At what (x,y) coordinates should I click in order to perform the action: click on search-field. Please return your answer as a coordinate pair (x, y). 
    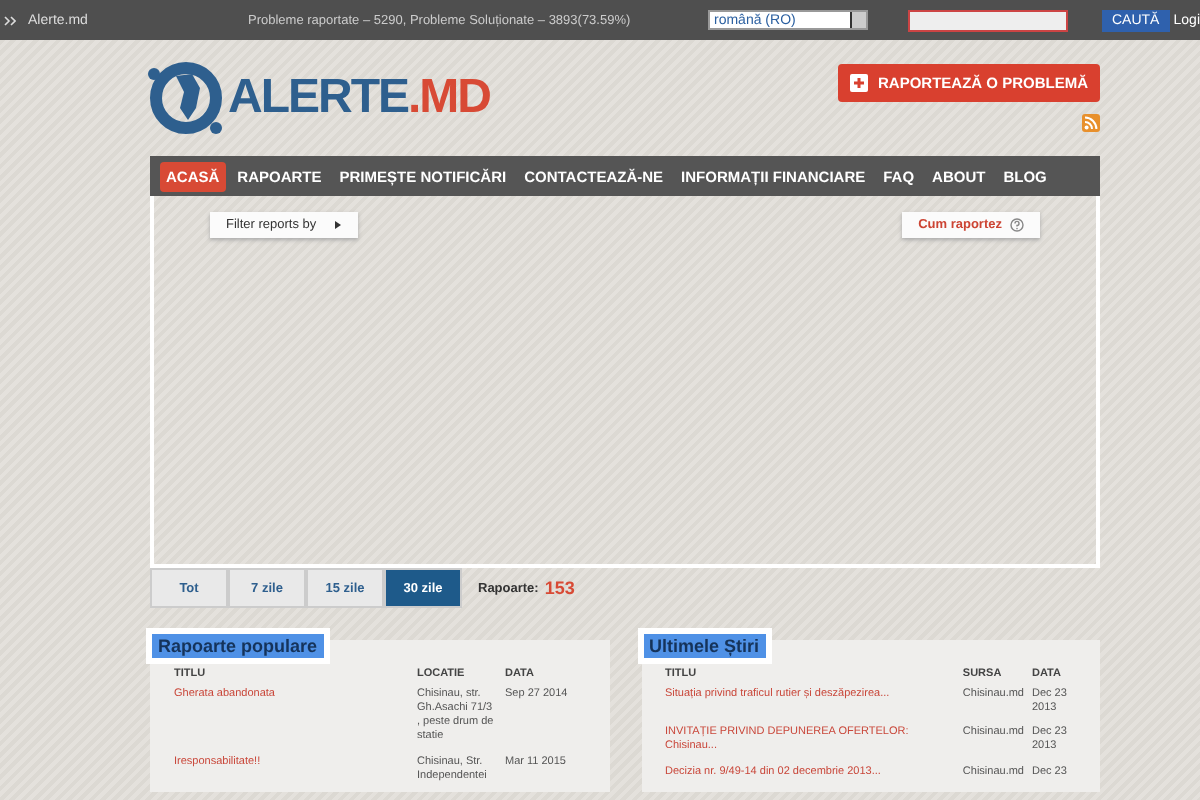
    Looking at the image, I should click on (988, 20).